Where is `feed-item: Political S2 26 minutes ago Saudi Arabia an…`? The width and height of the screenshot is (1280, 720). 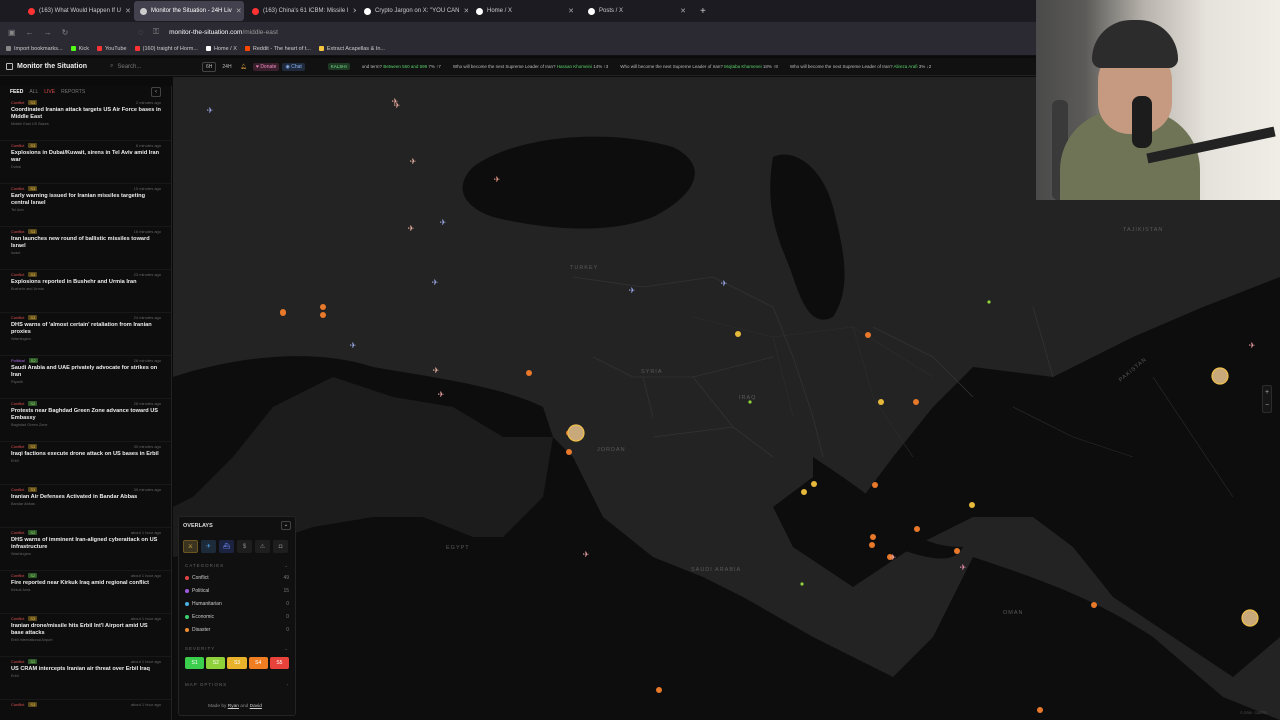
feed-item: Political S2 26 minutes ago Saudi Arabia an… is located at coordinates (85, 377).